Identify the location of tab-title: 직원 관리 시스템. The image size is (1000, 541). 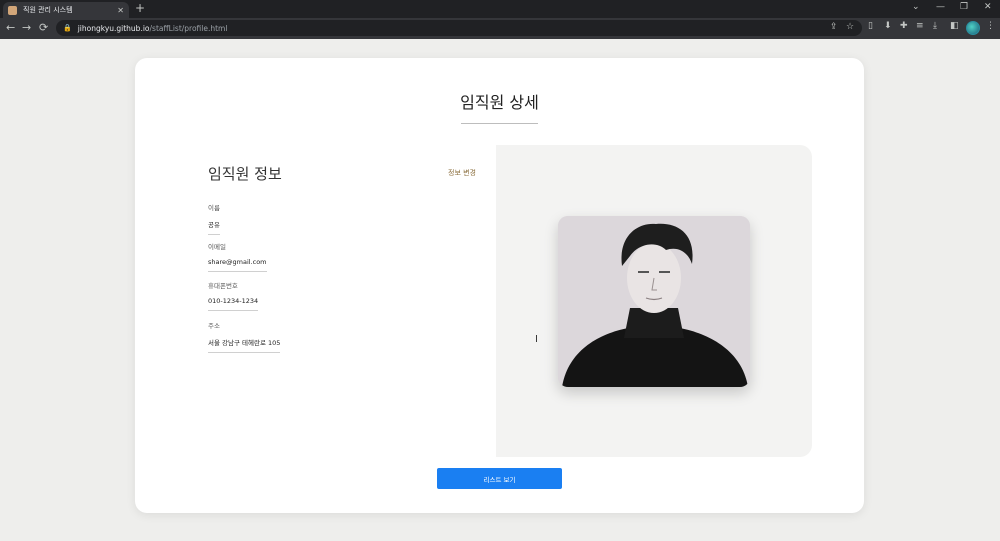
(48, 10).